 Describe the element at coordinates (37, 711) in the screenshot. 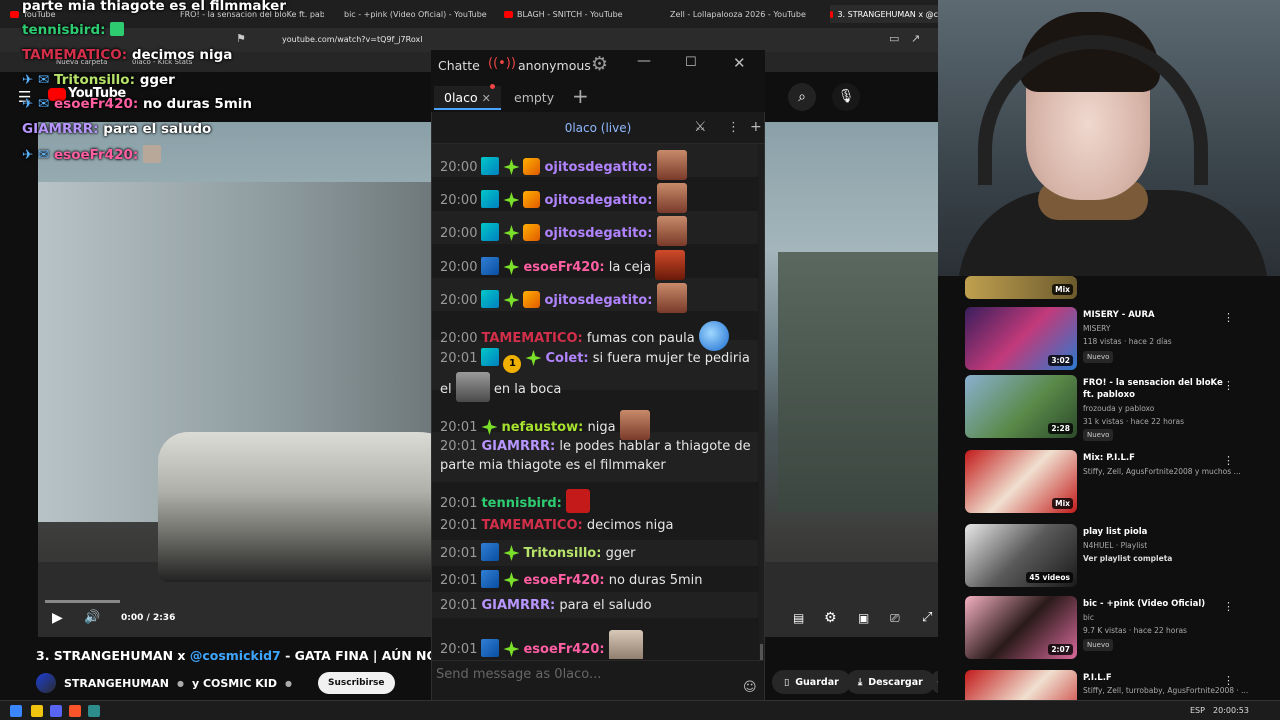

I see `file-explorer-icon` at that location.